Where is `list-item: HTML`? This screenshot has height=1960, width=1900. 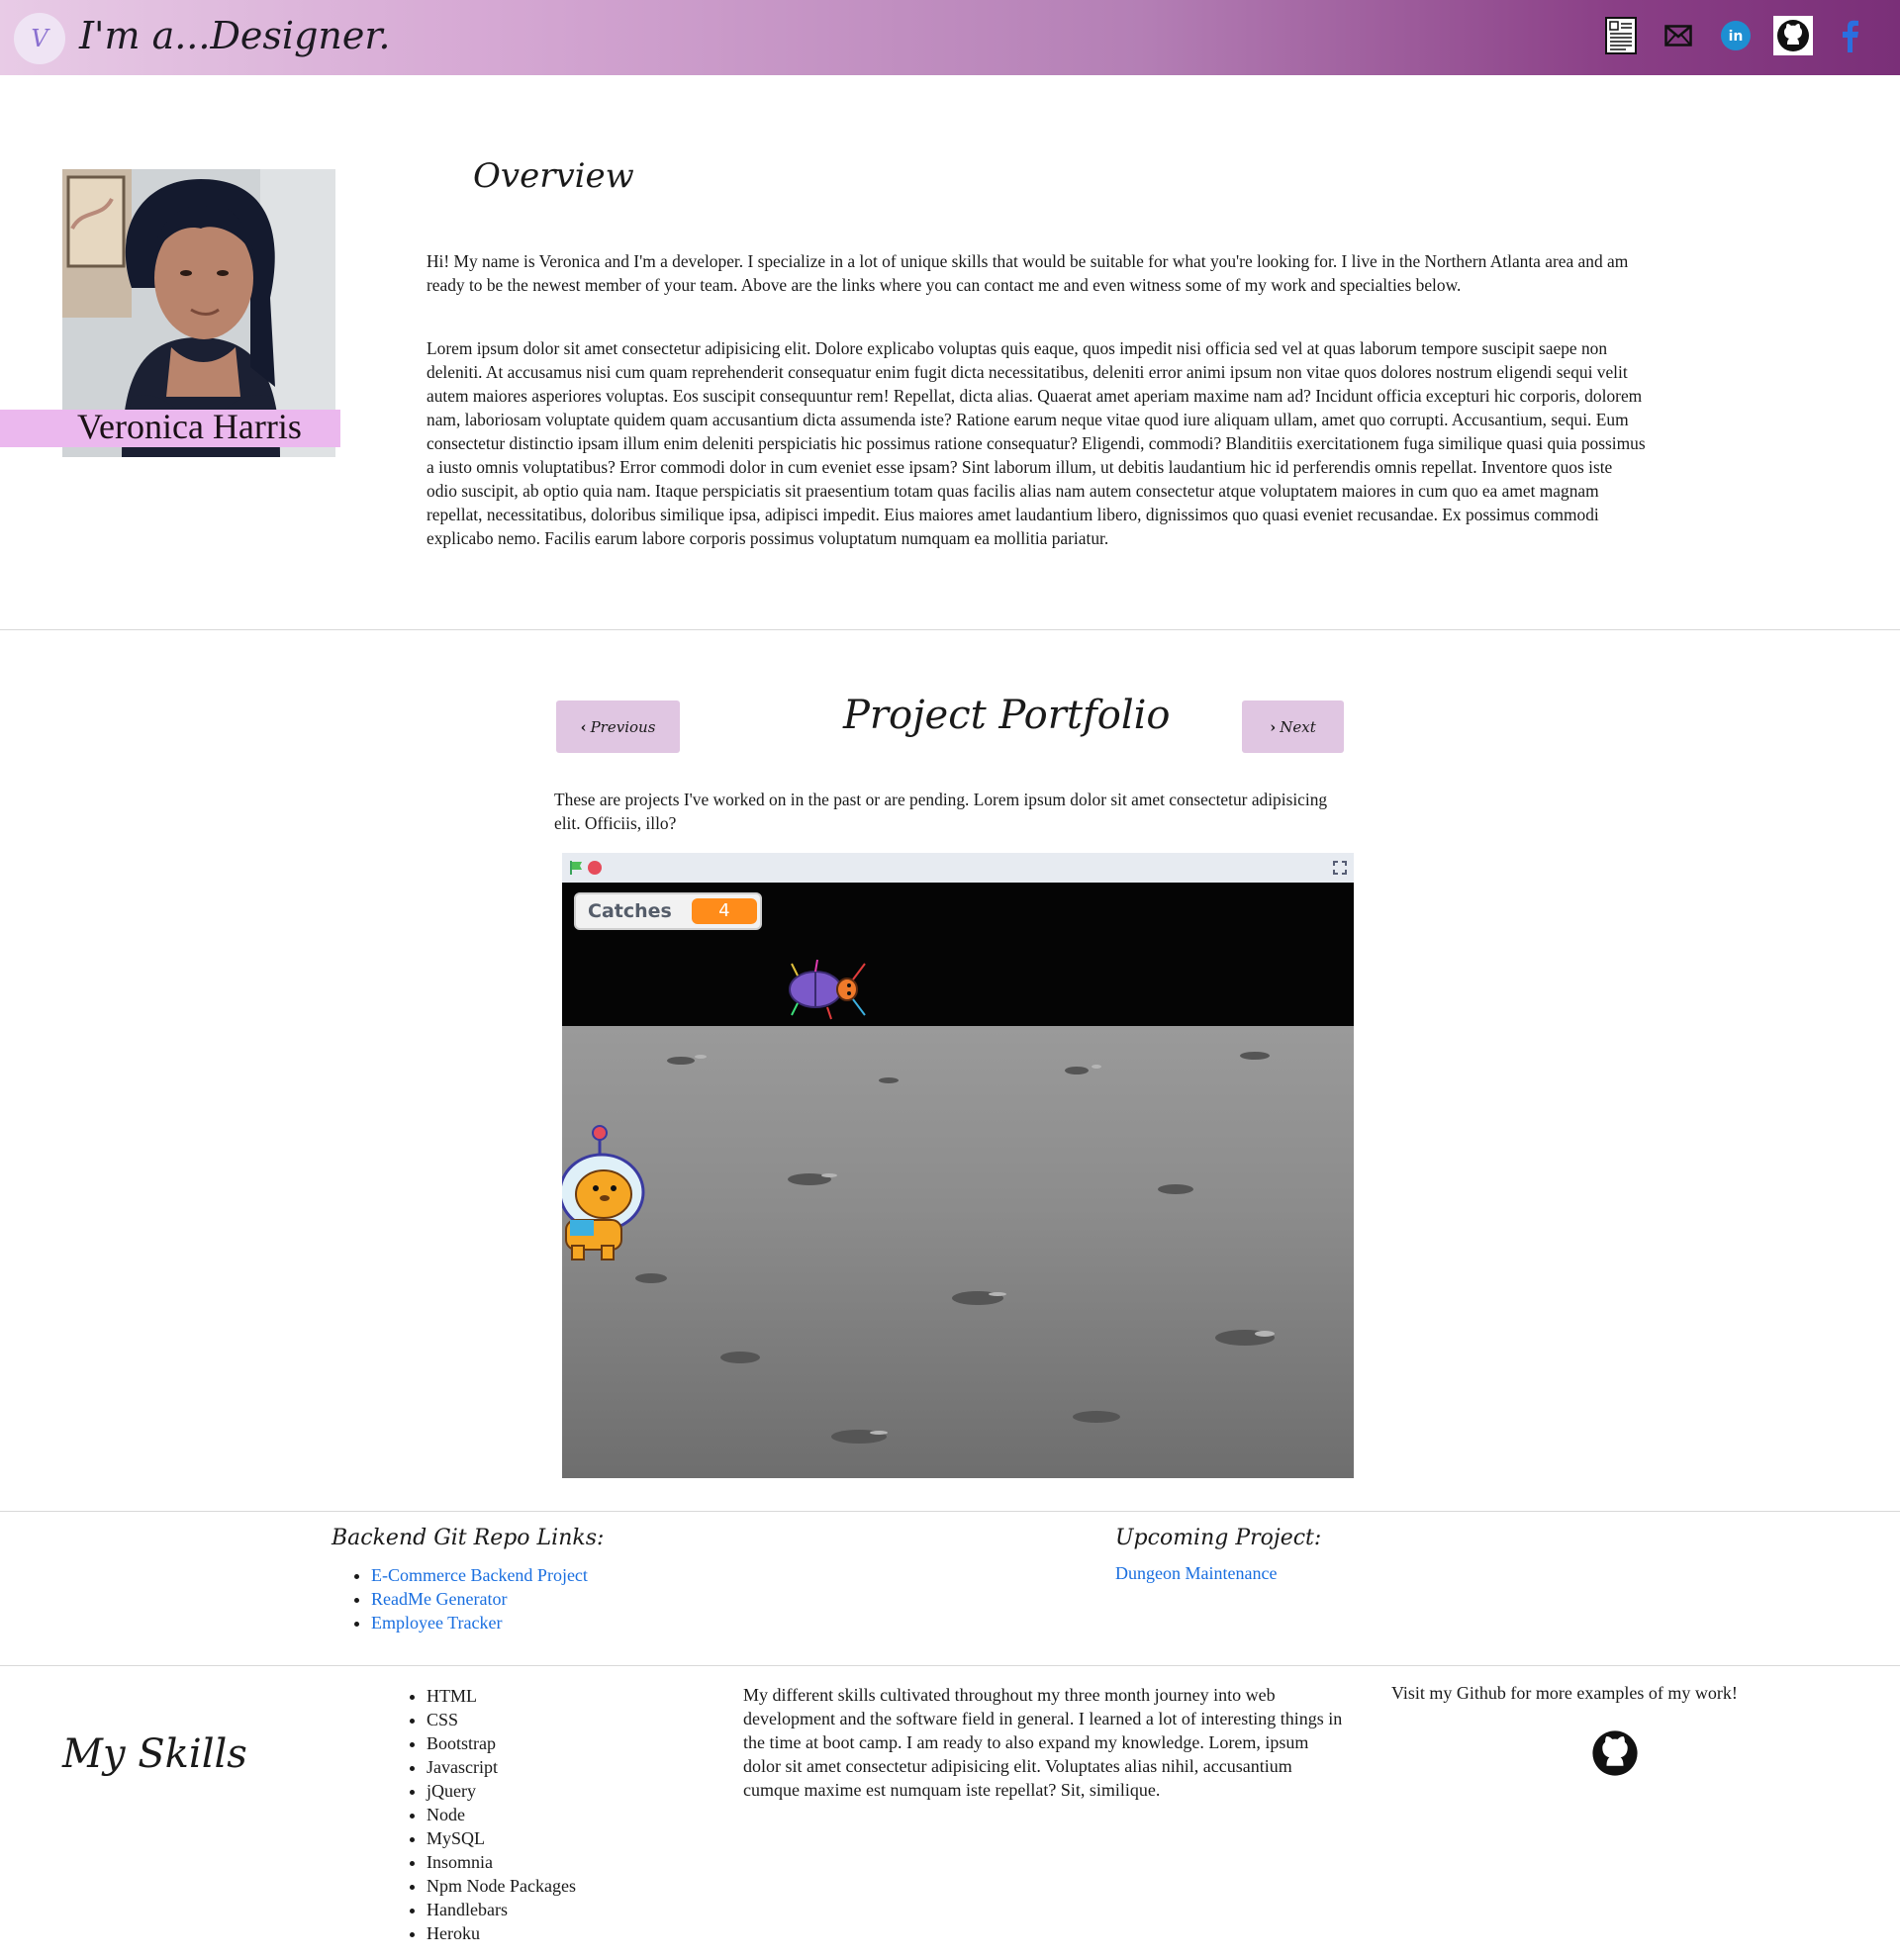 list-item: HTML is located at coordinates (502, 1696).